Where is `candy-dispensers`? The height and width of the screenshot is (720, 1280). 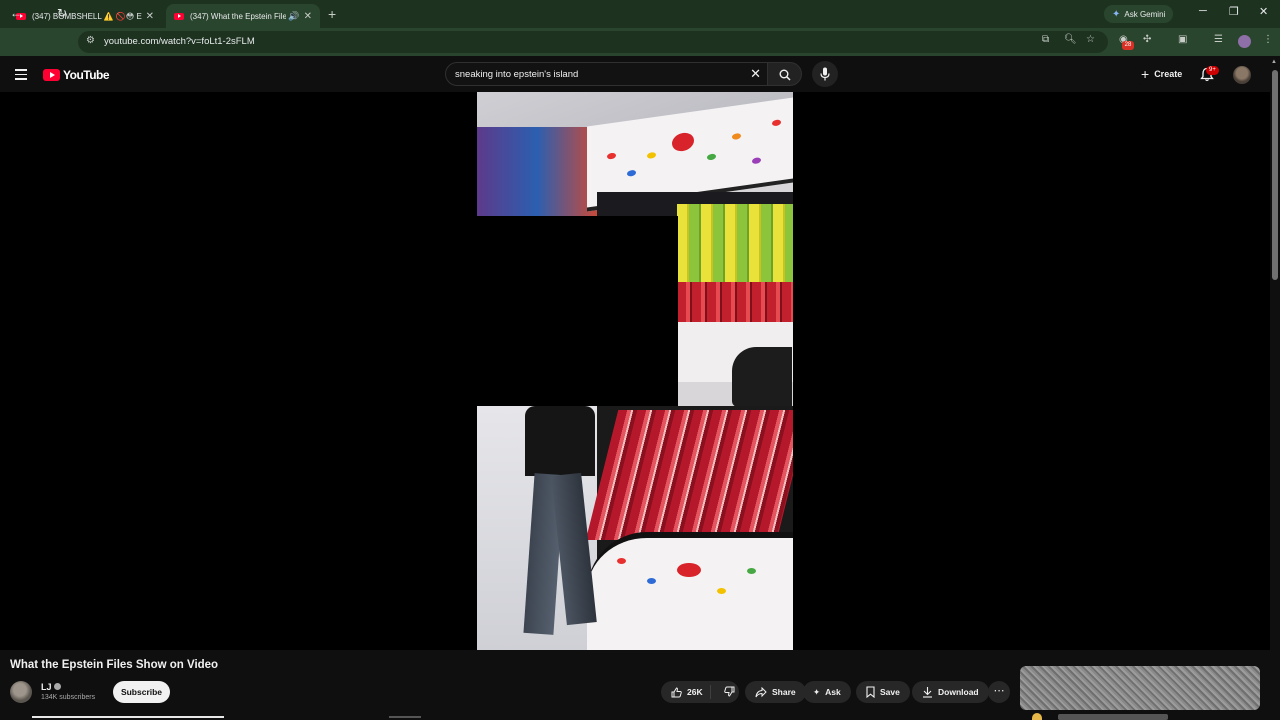 candy-dispensers is located at coordinates (689, 475).